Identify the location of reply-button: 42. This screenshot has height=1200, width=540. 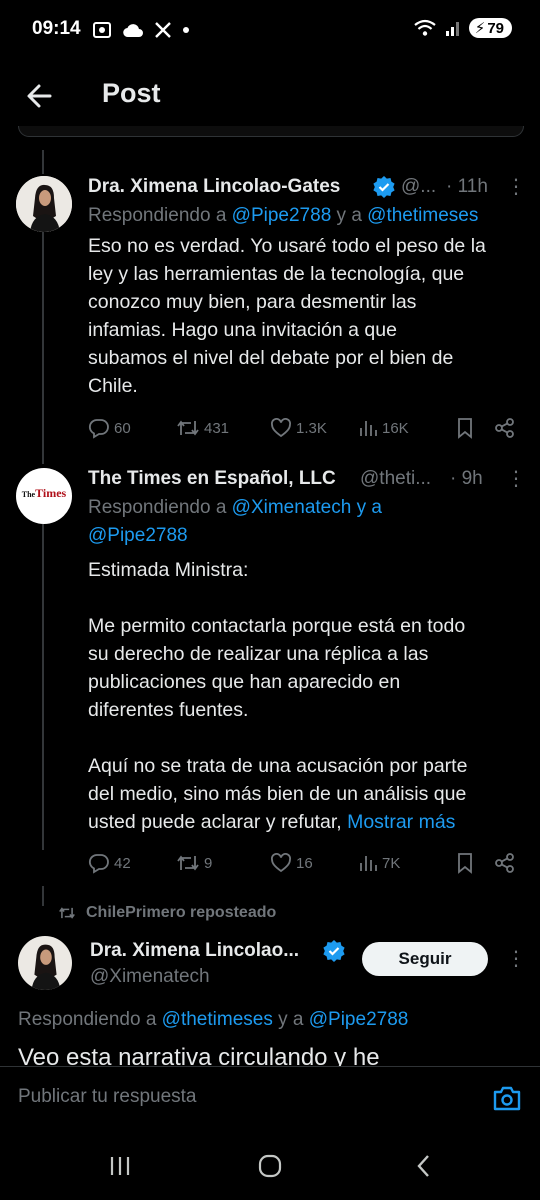
(132, 863).